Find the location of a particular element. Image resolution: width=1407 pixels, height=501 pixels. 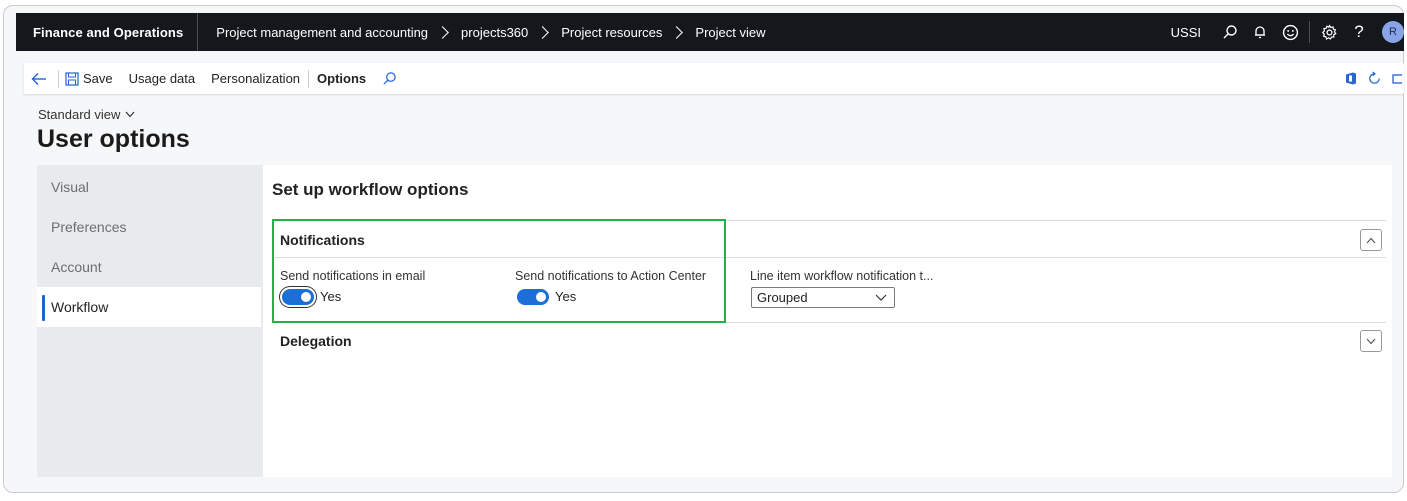

nav-item-label: Account is located at coordinates (76, 267).